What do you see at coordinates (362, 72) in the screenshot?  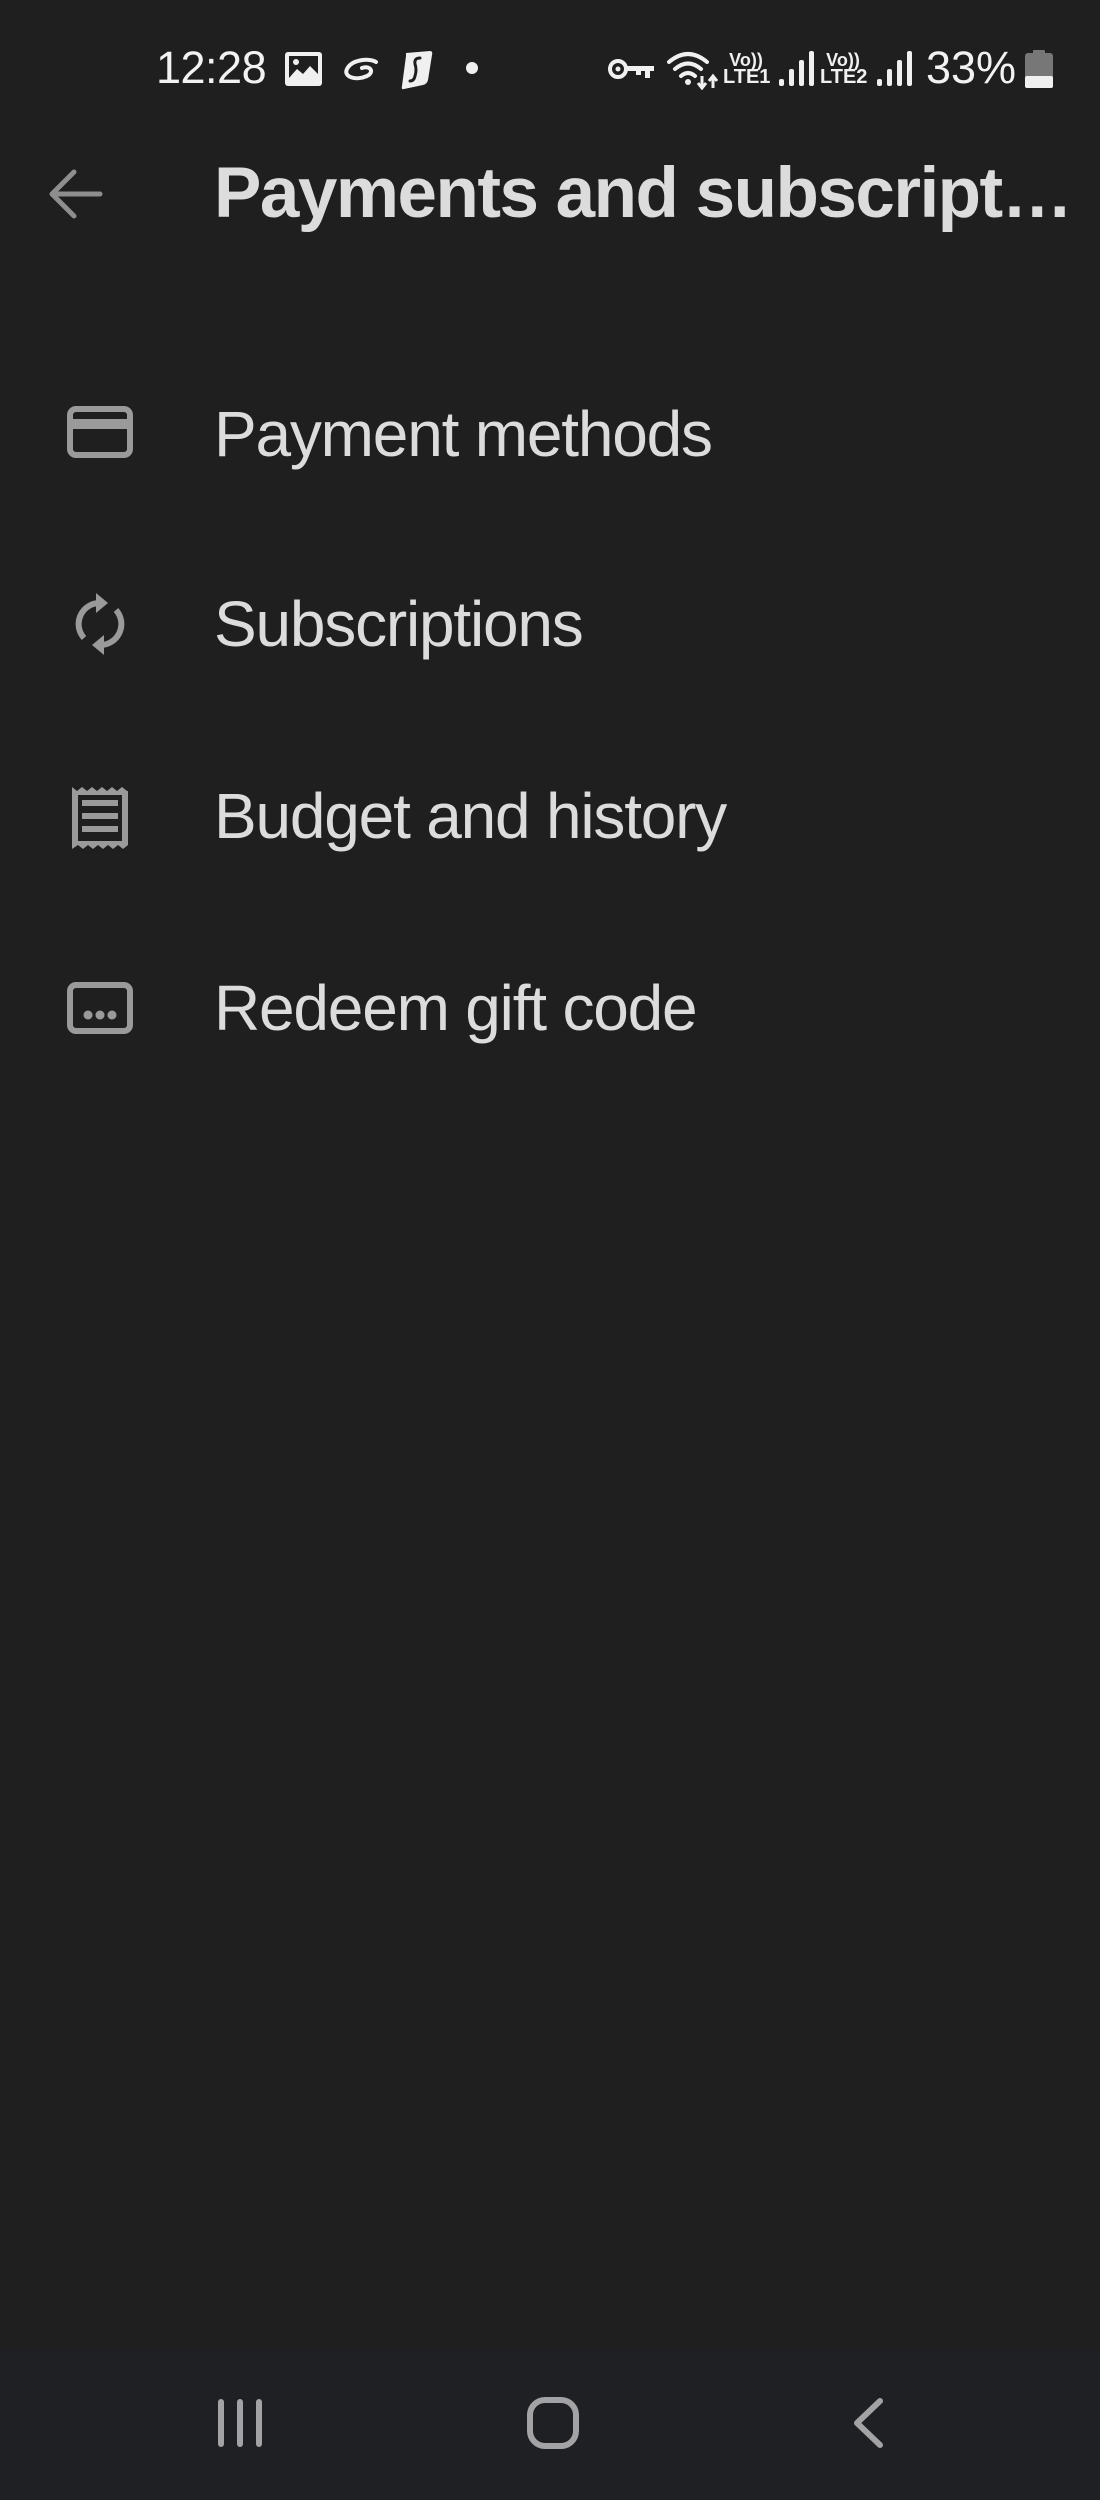 I see `swirl-app-icon` at bounding box center [362, 72].